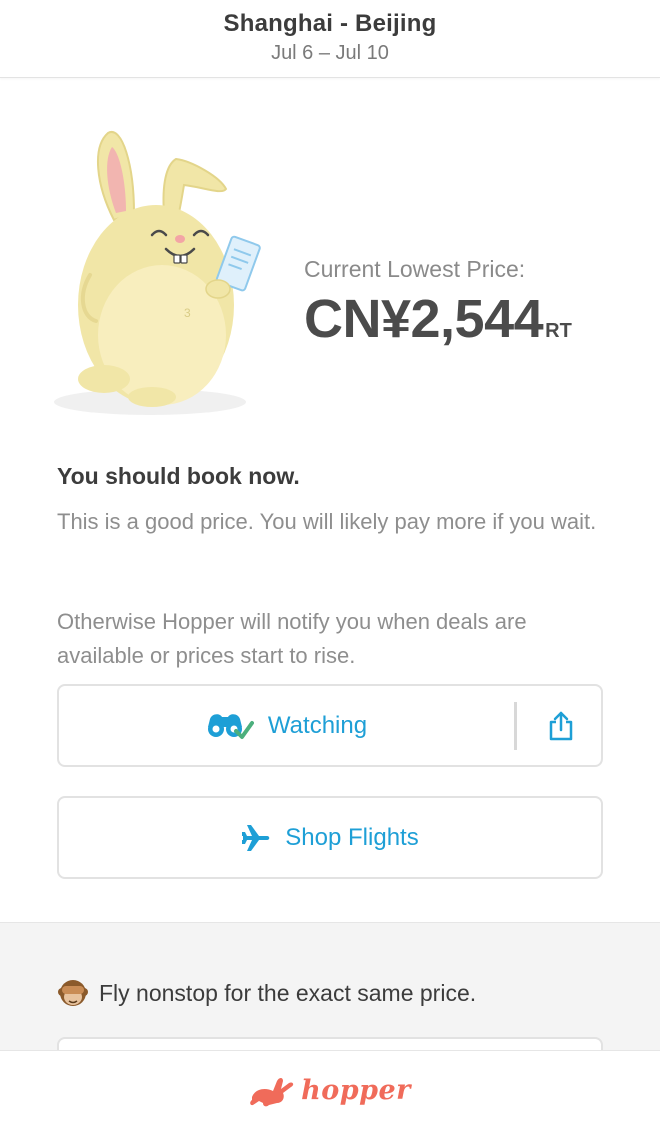  I want to click on nonstop-promo: Fly nonstop for the exact same price., so click(266, 993).